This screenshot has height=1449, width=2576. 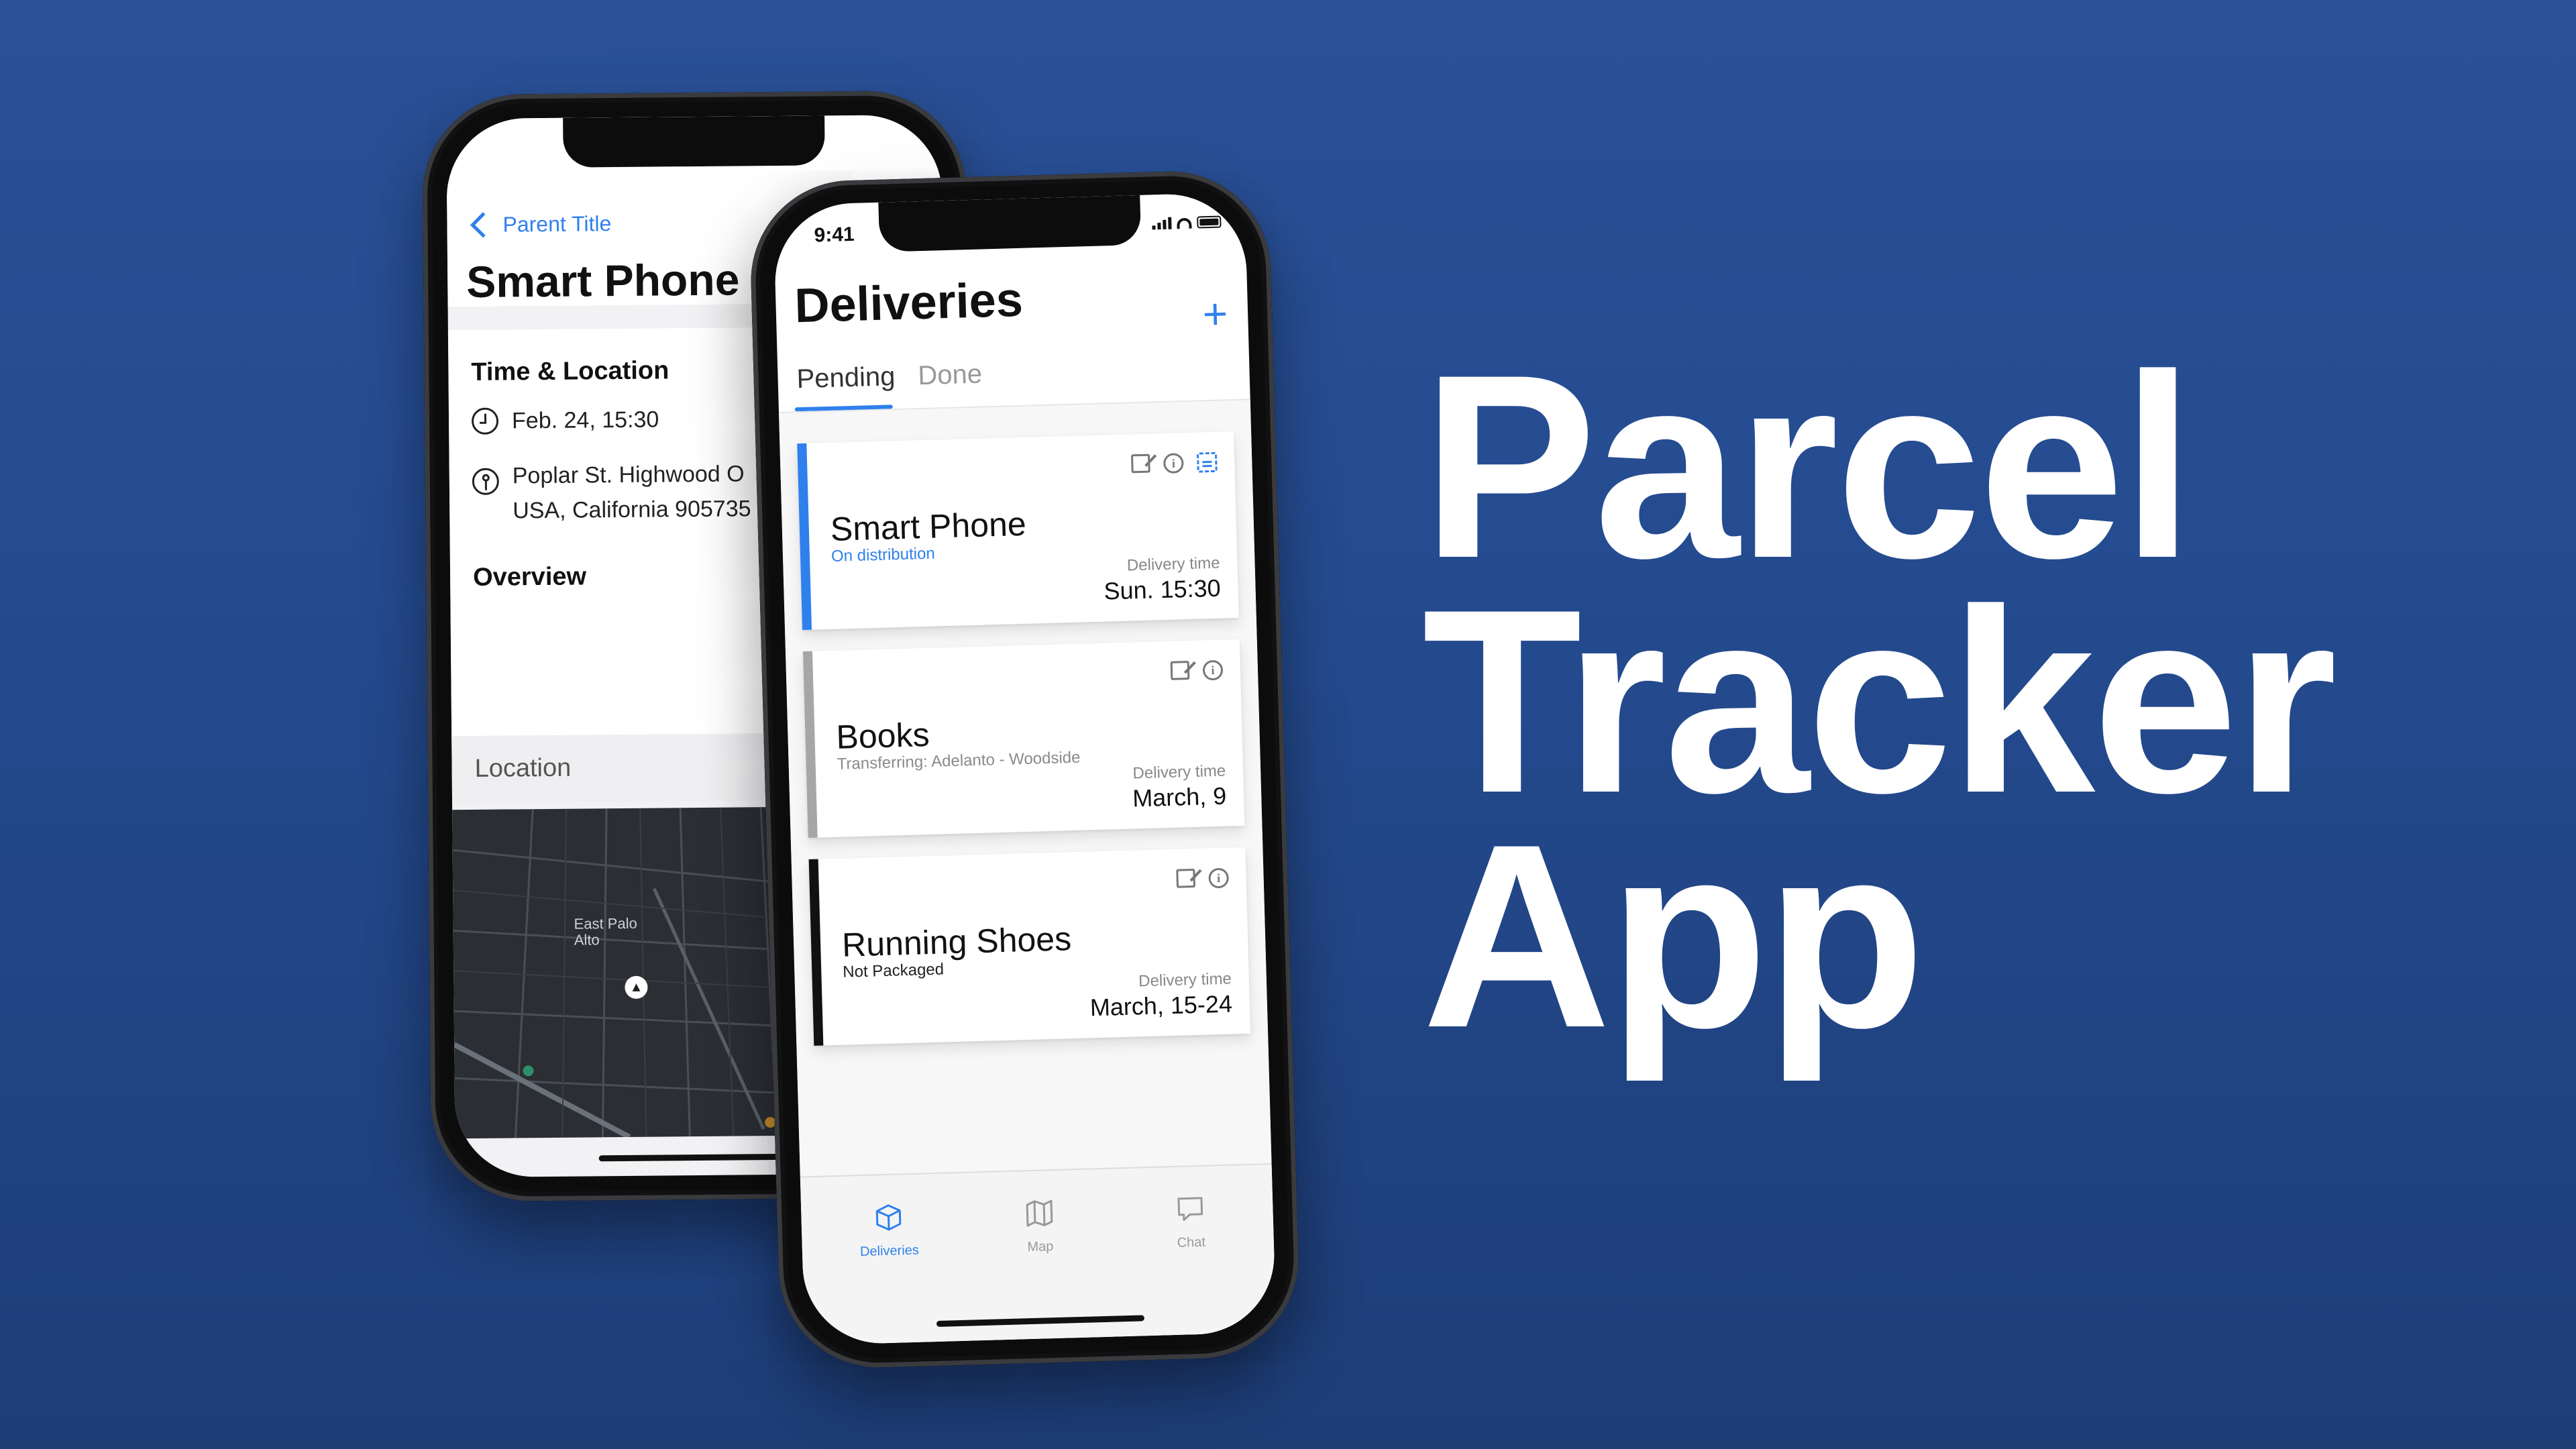 What do you see at coordinates (1184, 223) in the screenshot?
I see `wifi-icon` at bounding box center [1184, 223].